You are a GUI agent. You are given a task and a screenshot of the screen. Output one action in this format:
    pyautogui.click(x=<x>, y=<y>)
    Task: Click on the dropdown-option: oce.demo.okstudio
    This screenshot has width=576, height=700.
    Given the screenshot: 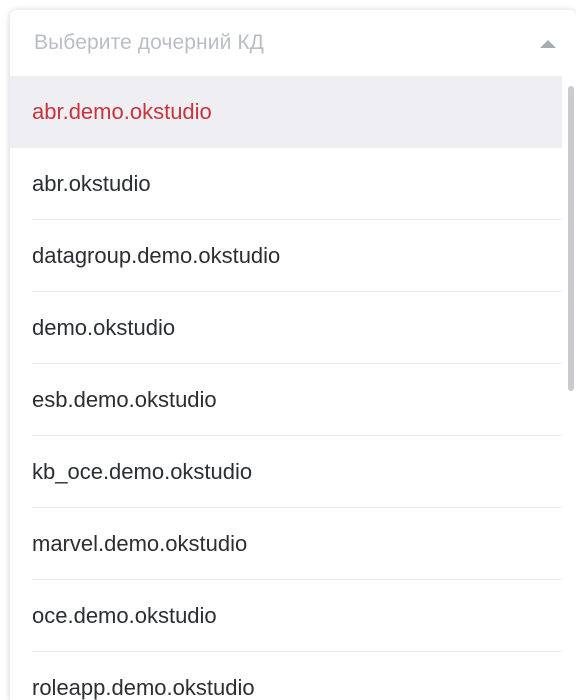 What is the action you would take?
    pyautogui.click(x=286, y=616)
    